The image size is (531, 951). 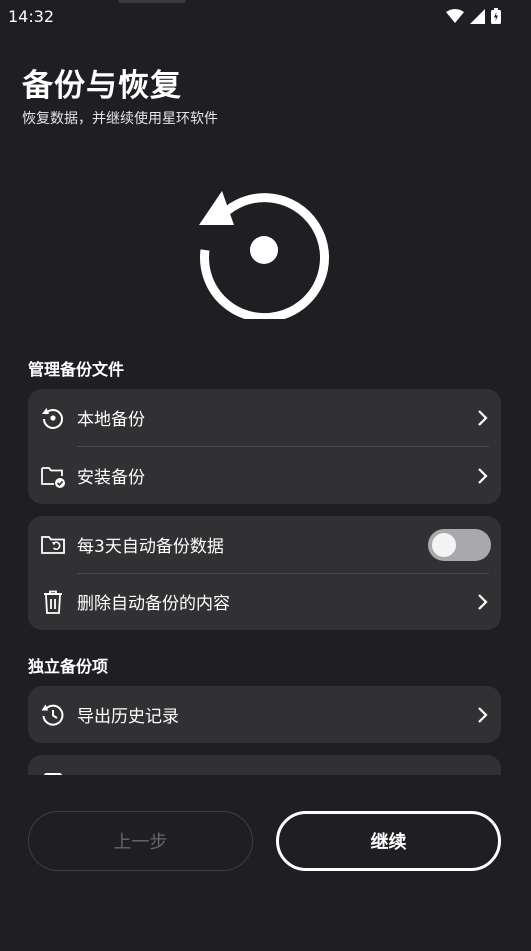 What do you see at coordinates (140, 841) in the screenshot?
I see `previous-button: 上一步` at bounding box center [140, 841].